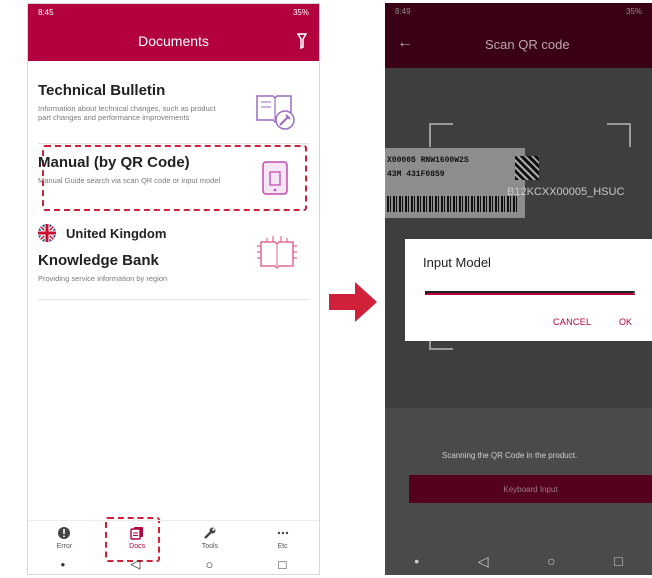 The width and height of the screenshot is (652, 578). I want to click on model-input, so click(530, 293).